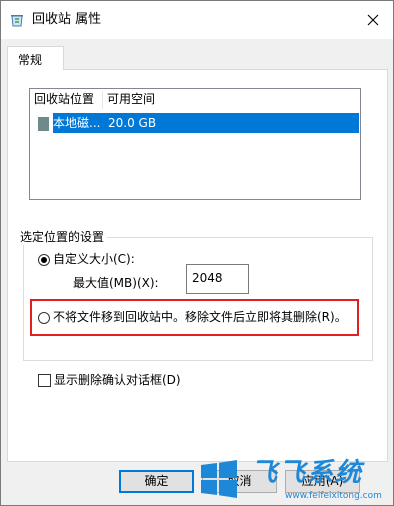  I want to click on apply-button: 应用(A), so click(322, 481).